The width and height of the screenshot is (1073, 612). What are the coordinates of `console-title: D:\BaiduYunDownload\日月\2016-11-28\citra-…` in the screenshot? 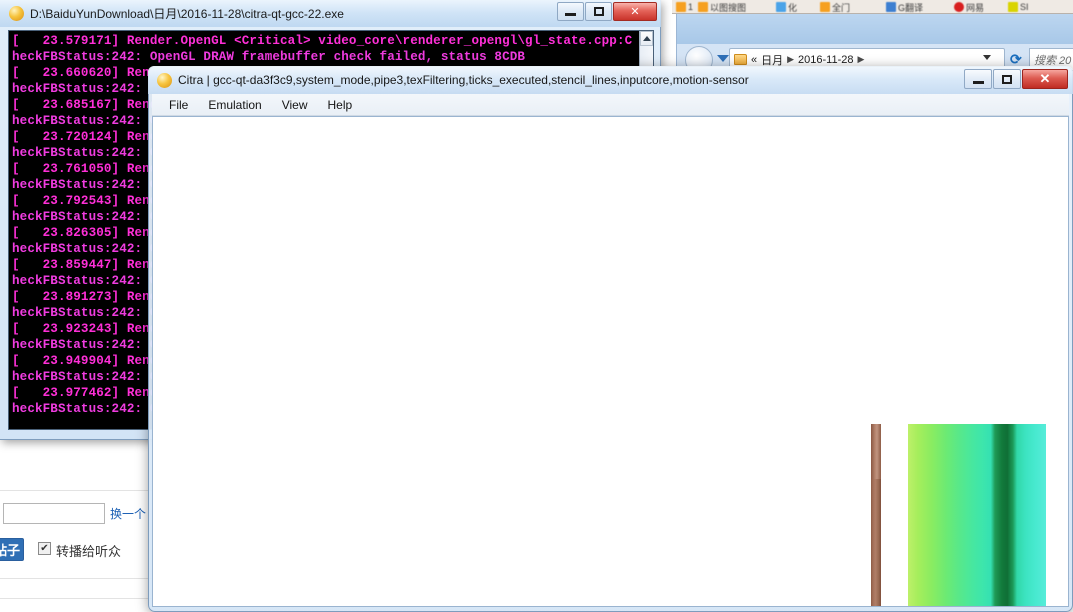 It's located at (187, 14).